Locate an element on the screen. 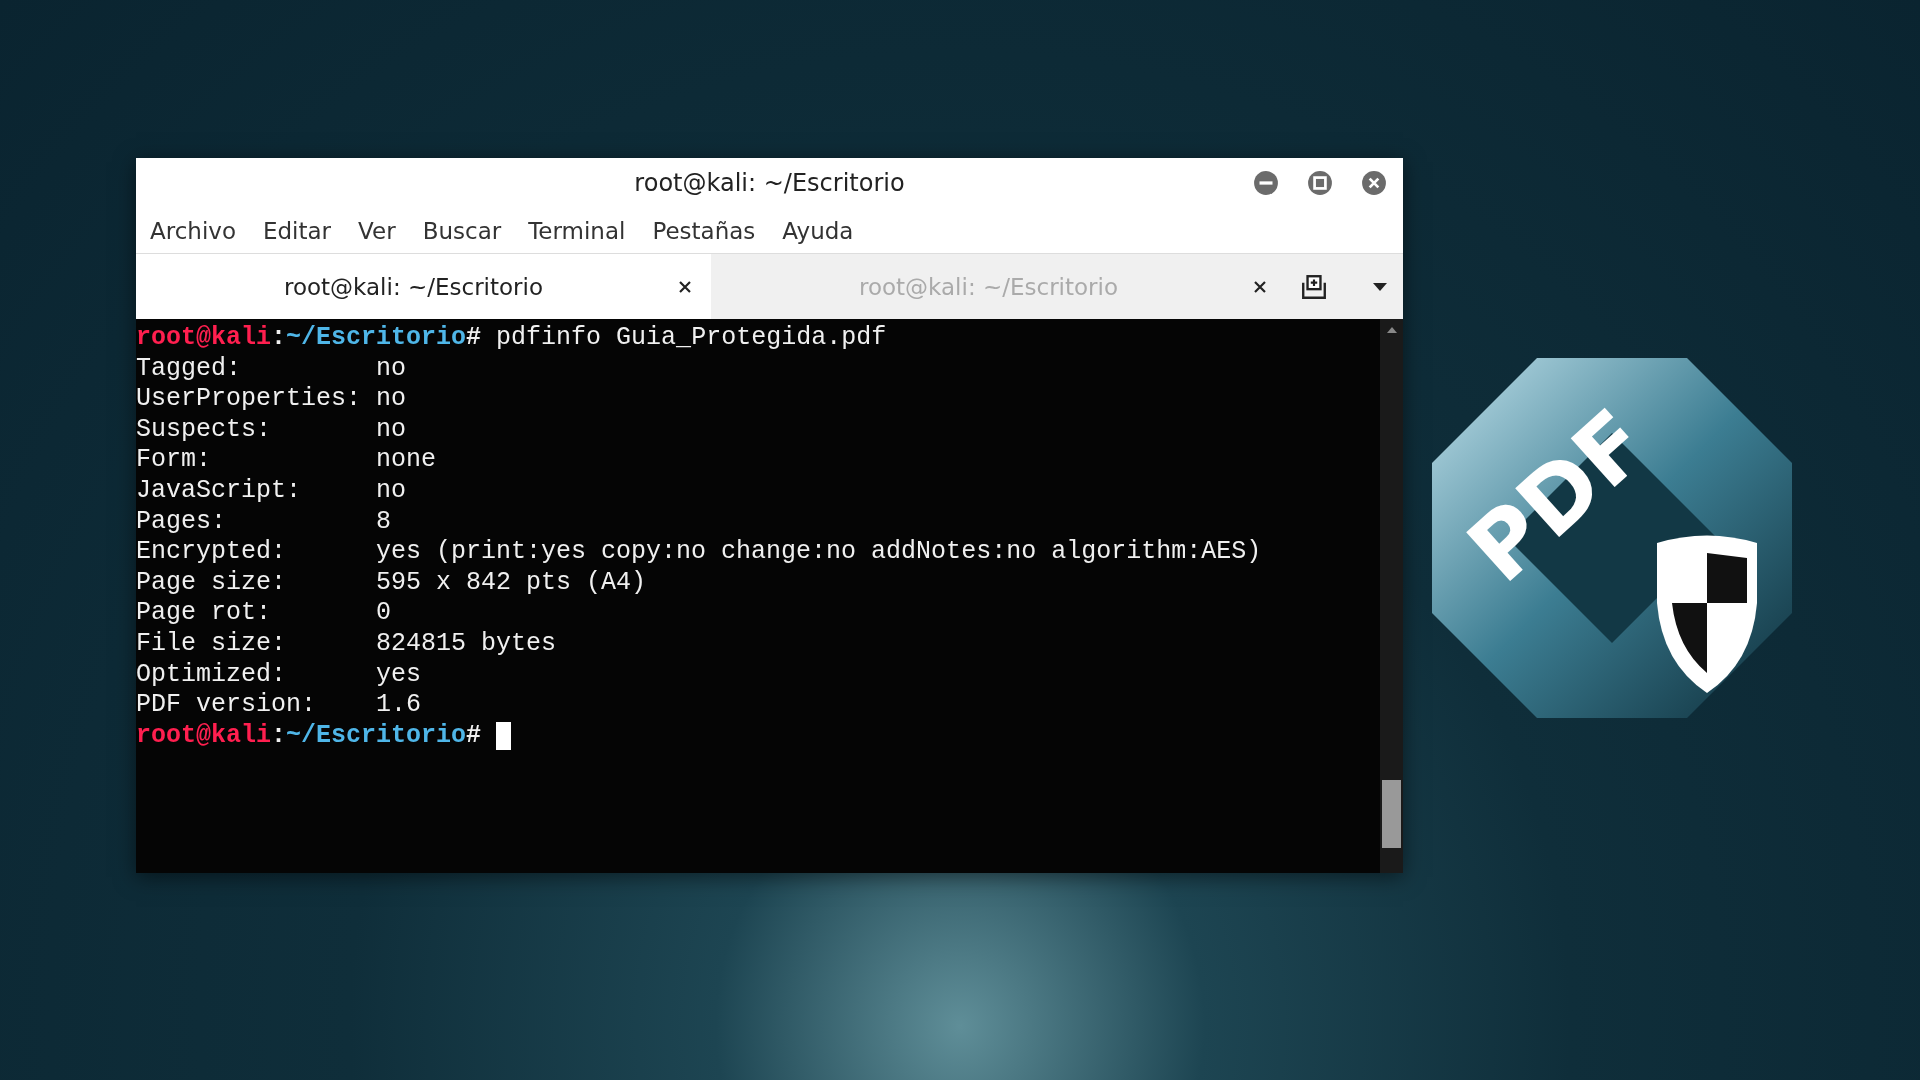 The image size is (1920, 1080). output-value: none is located at coordinates (406, 460).